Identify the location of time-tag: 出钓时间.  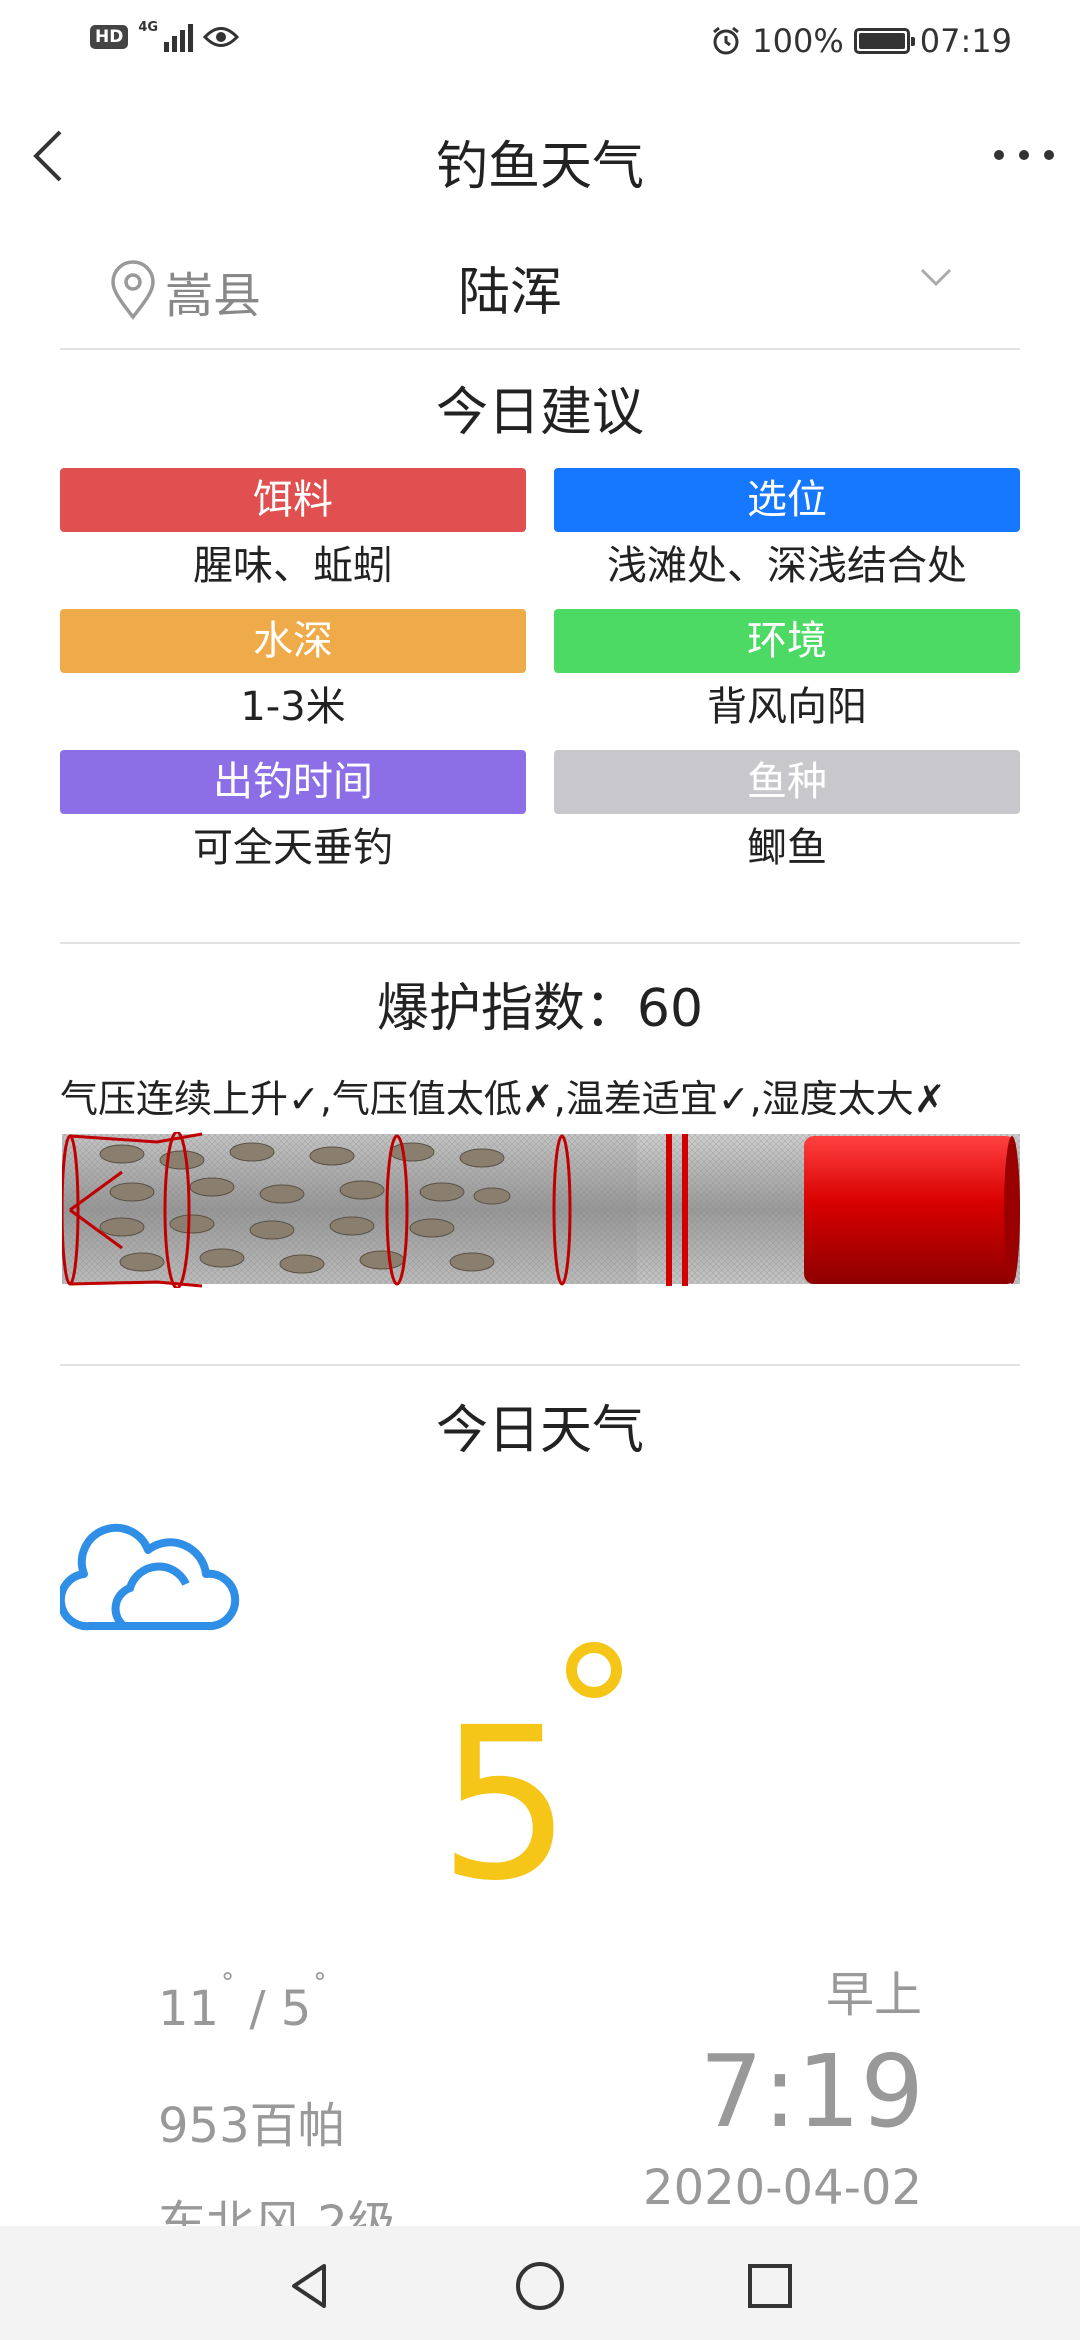
(293, 782).